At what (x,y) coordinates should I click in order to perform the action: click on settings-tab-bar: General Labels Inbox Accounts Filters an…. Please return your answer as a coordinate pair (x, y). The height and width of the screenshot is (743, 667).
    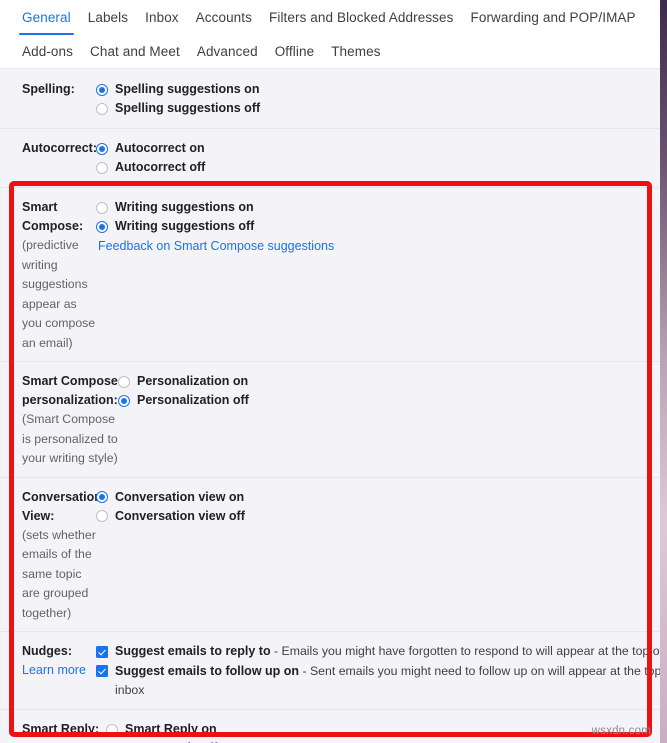
    Looking at the image, I should click on (330, 34).